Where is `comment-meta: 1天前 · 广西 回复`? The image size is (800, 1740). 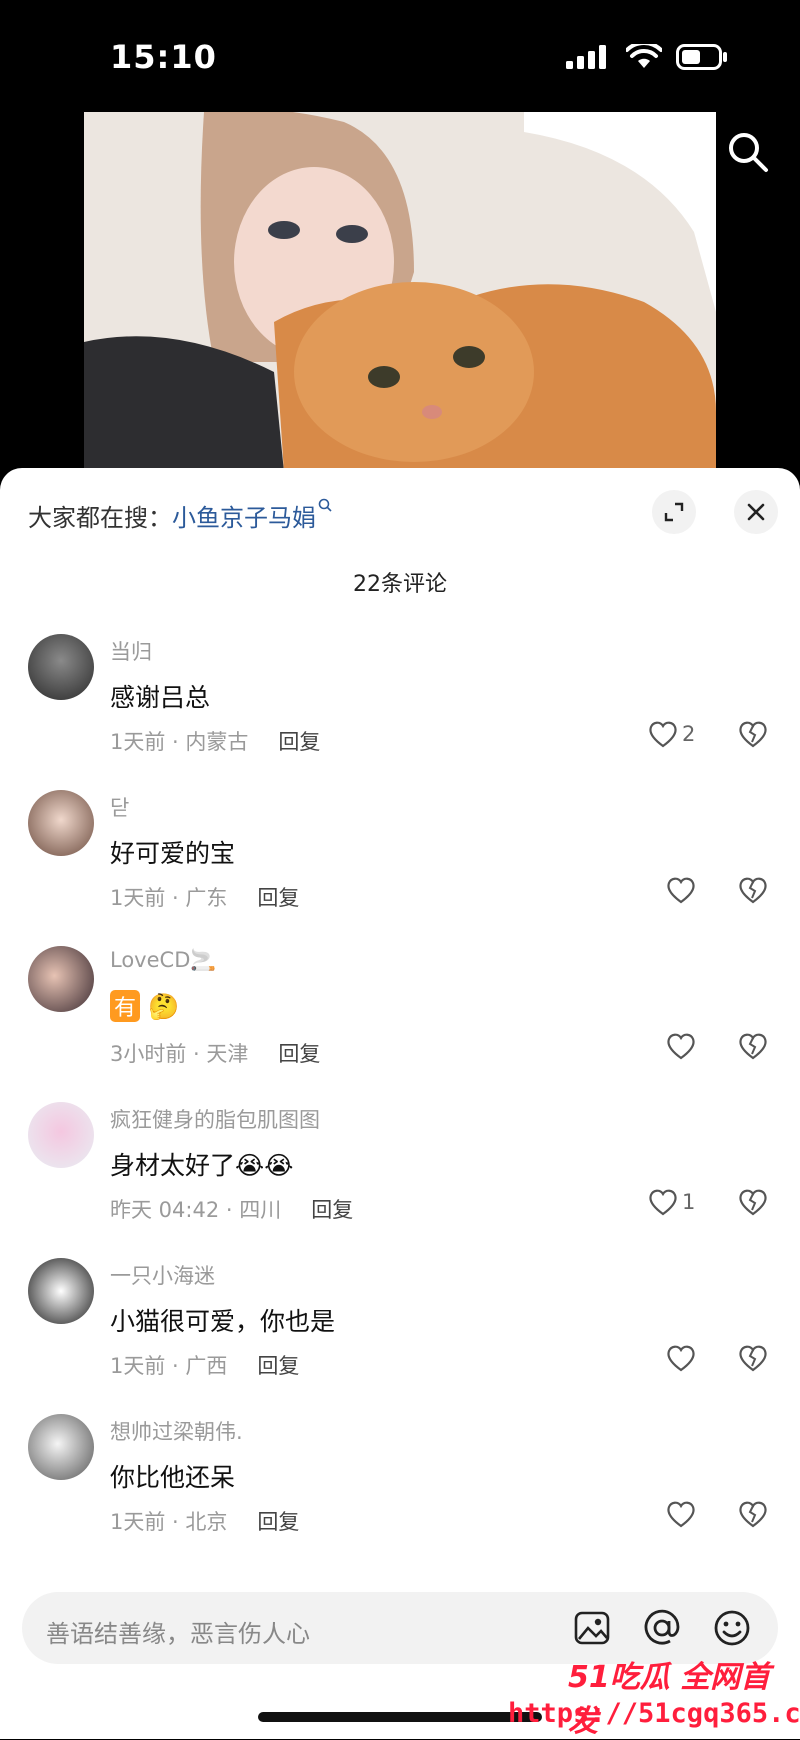 comment-meta: 1天前 · 广西 回复 is located at coordinates (204, 1365).